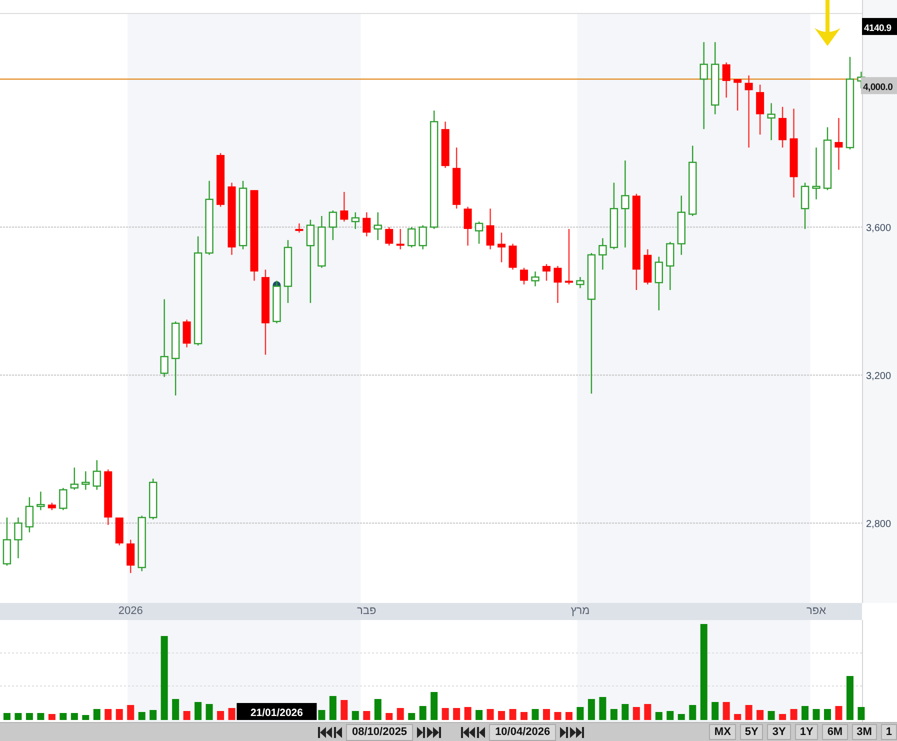 The width and height of the screenshot is (897, 741). I want to click on annotation: 4140.9, so click(878, 28).